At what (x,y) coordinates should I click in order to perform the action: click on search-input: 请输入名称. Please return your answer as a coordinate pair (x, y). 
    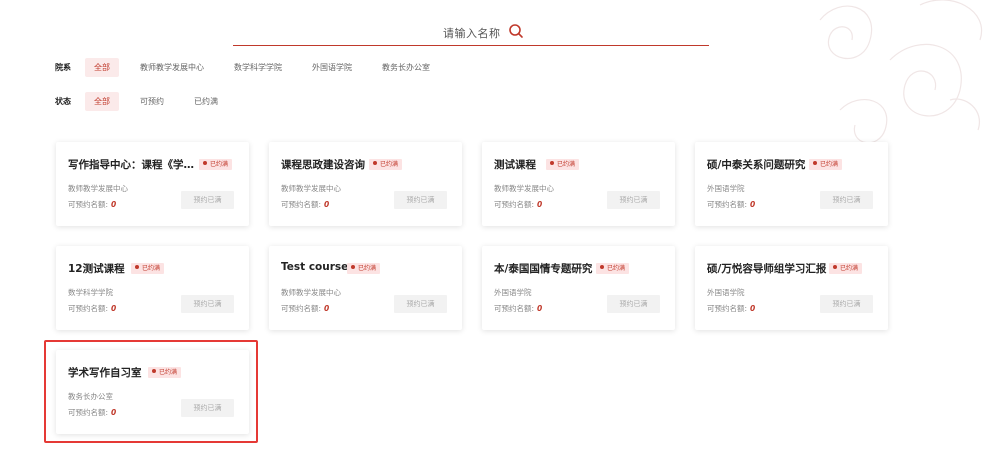
    Looking at the image, I should click on (472, 33).